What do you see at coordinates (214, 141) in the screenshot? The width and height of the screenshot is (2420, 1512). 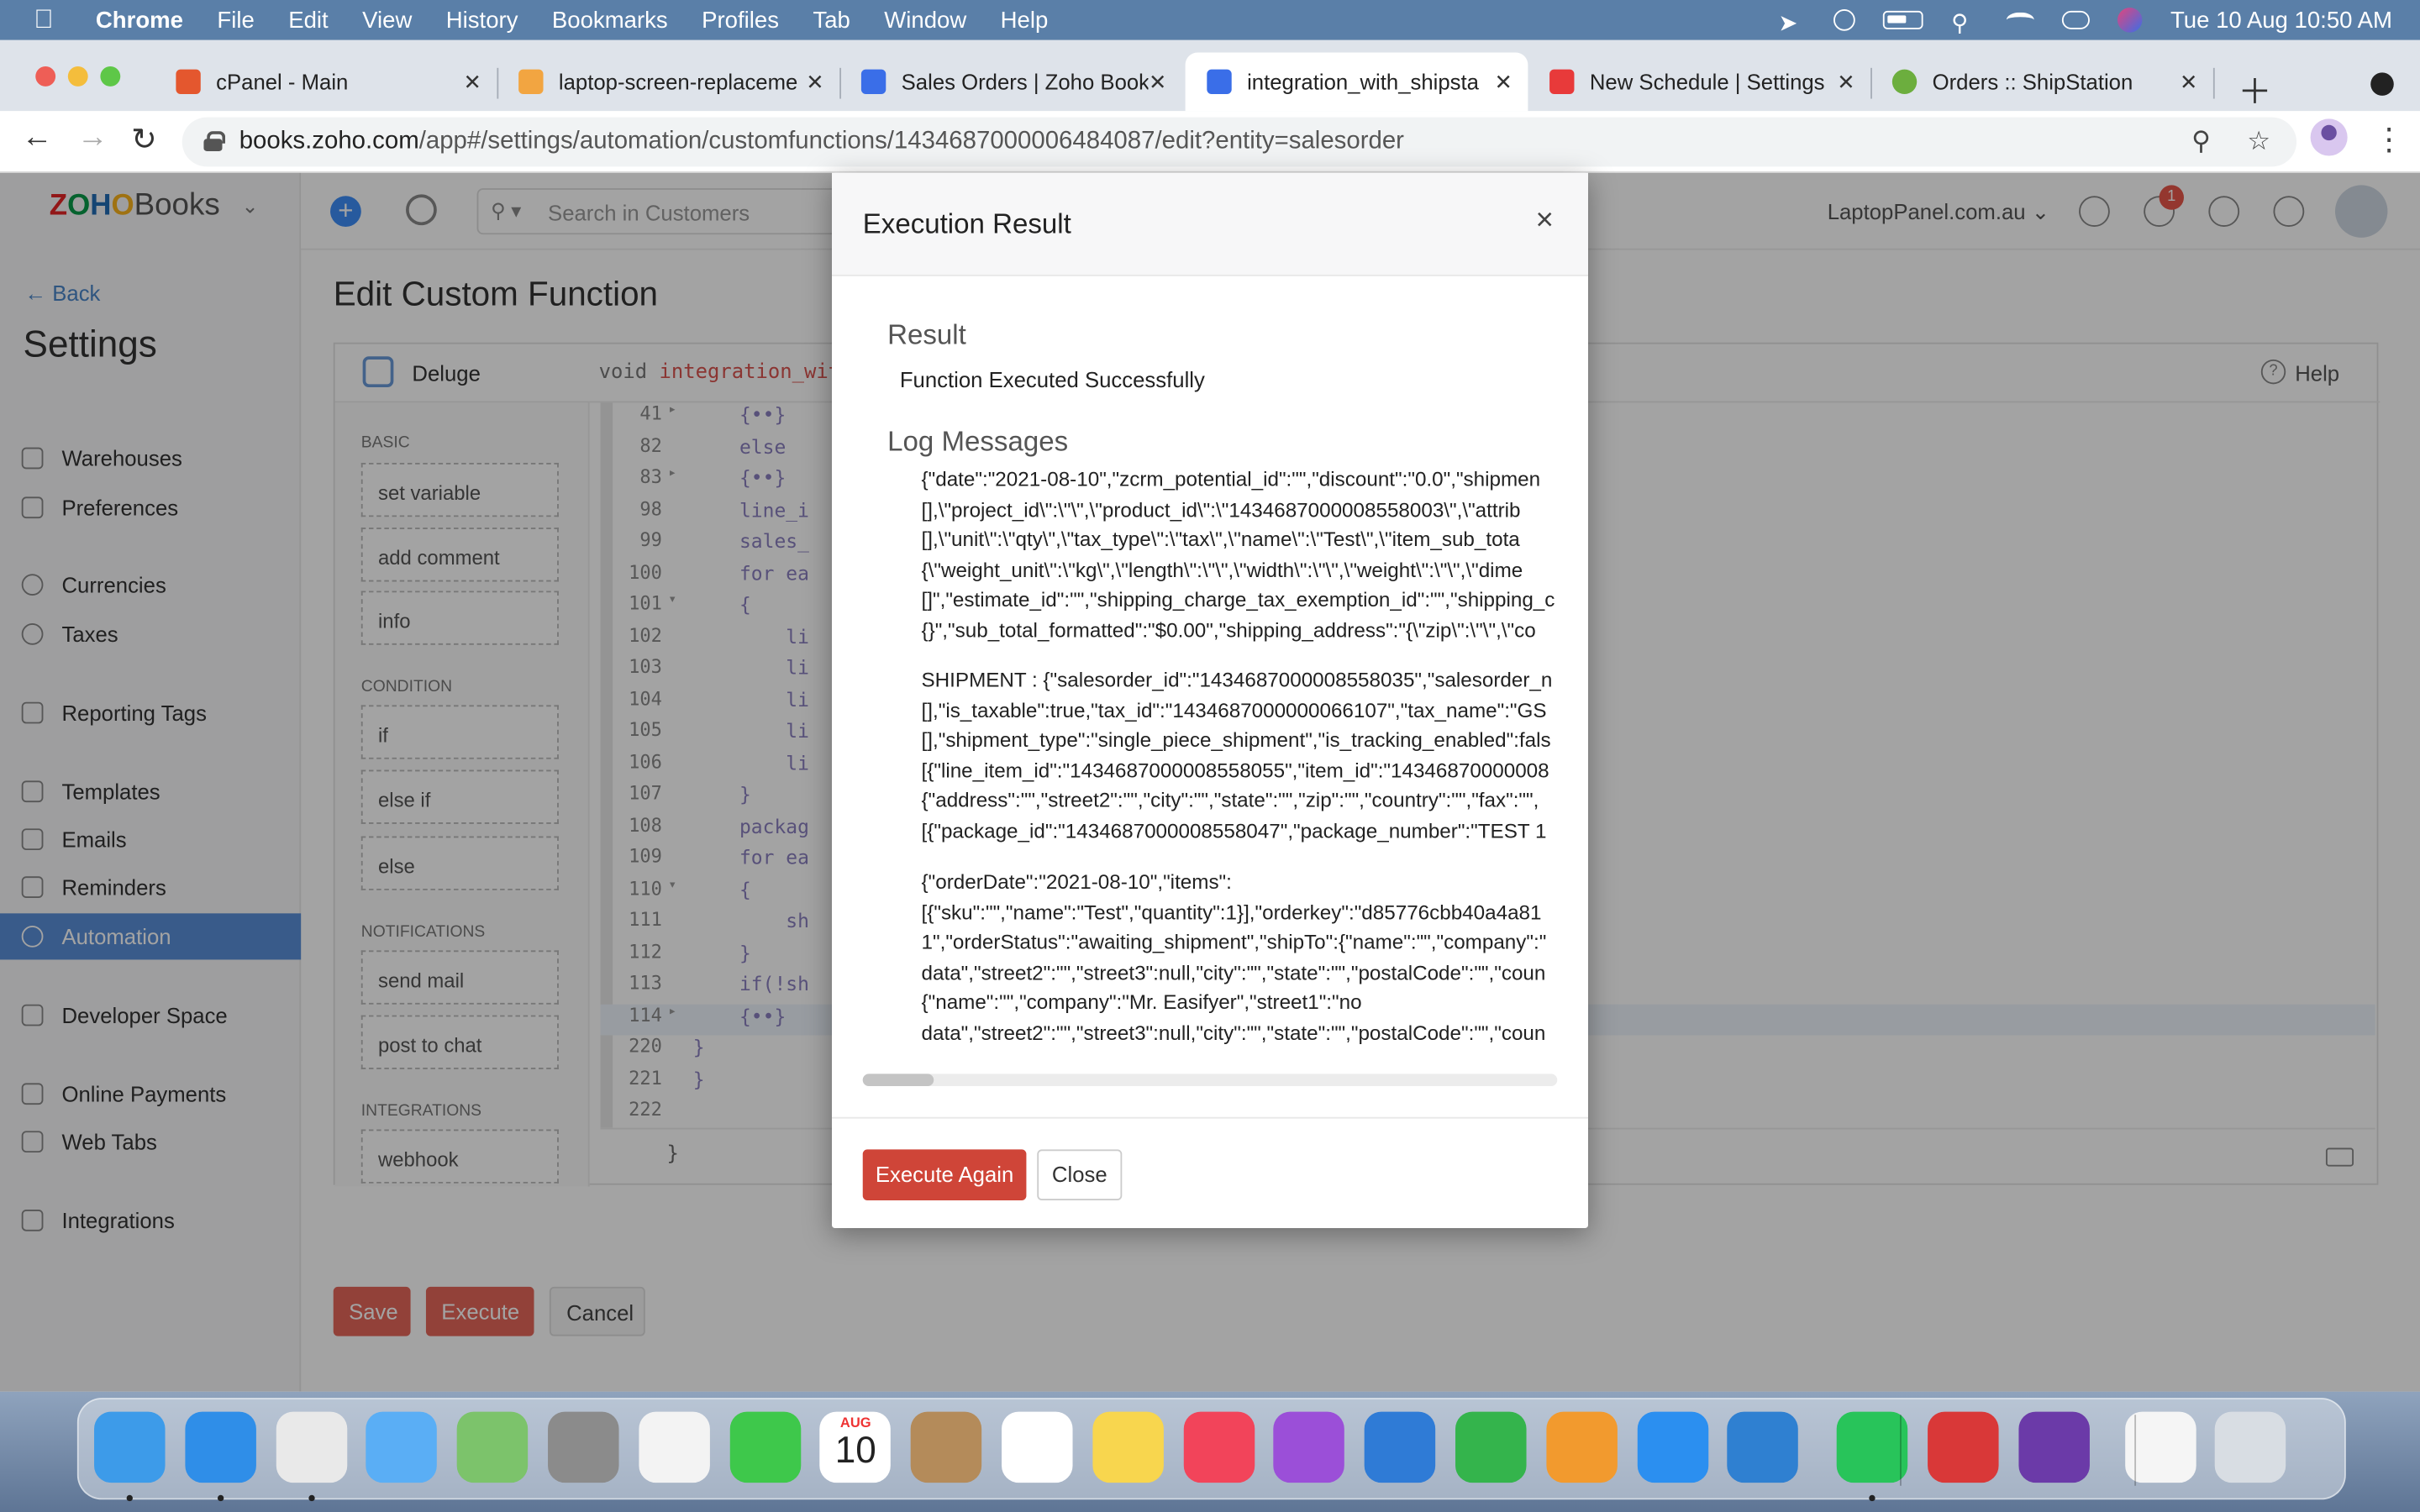 I see `lock-icon` at bounding box center [214, 141].